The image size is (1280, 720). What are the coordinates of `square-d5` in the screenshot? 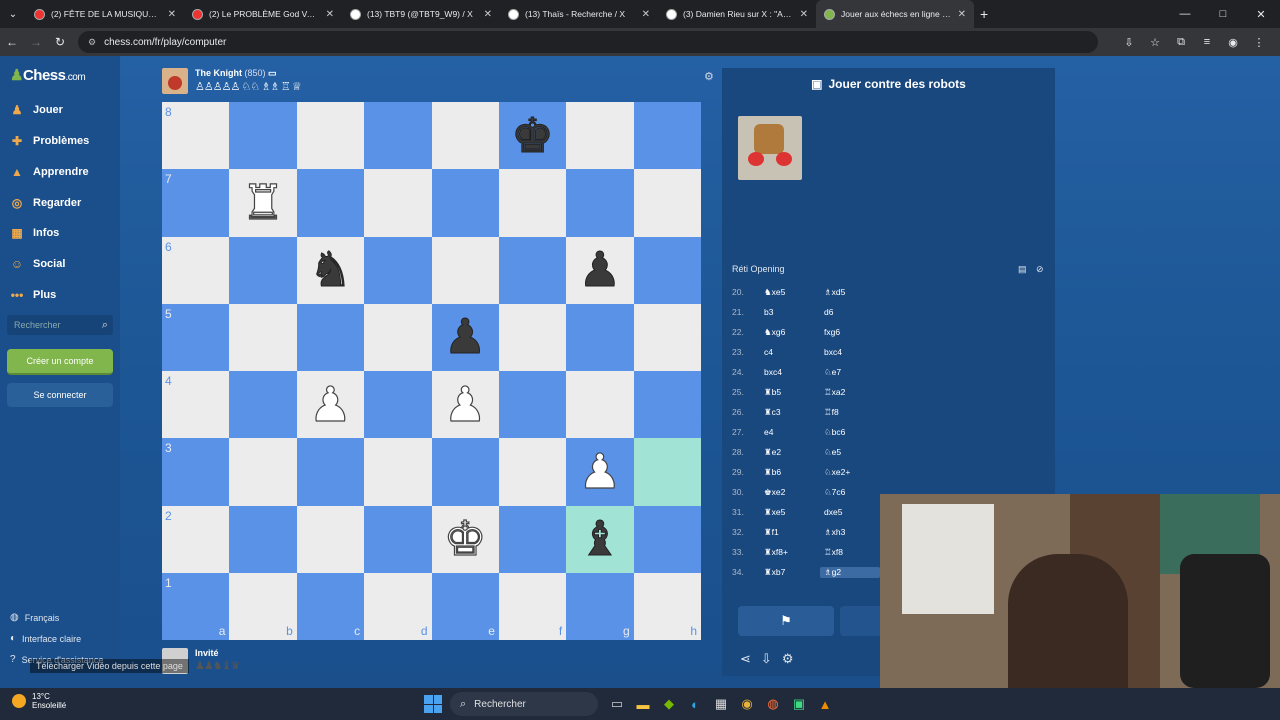 It's located at (398, 337).